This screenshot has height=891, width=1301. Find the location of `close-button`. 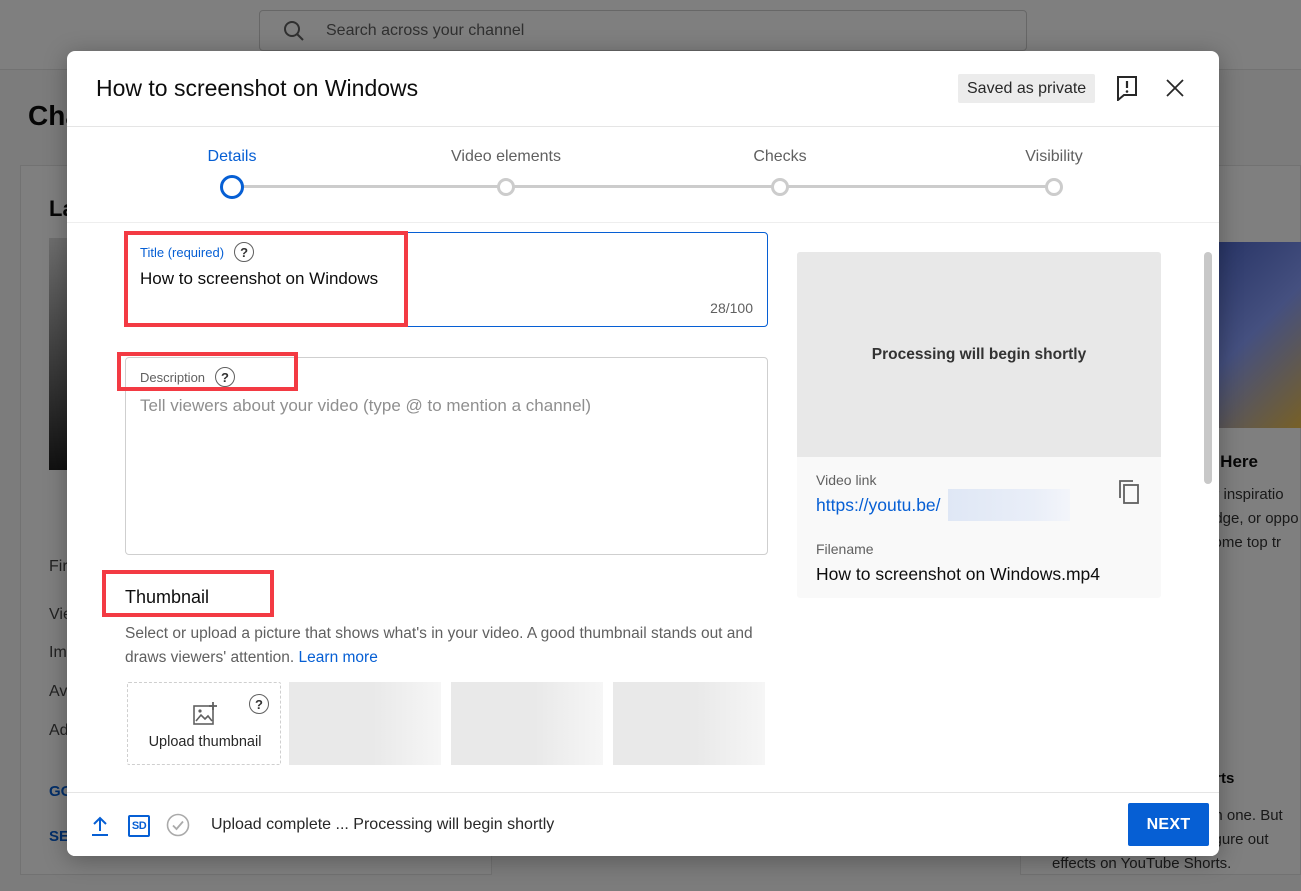

close-button is located at coordinates (1175, 88).